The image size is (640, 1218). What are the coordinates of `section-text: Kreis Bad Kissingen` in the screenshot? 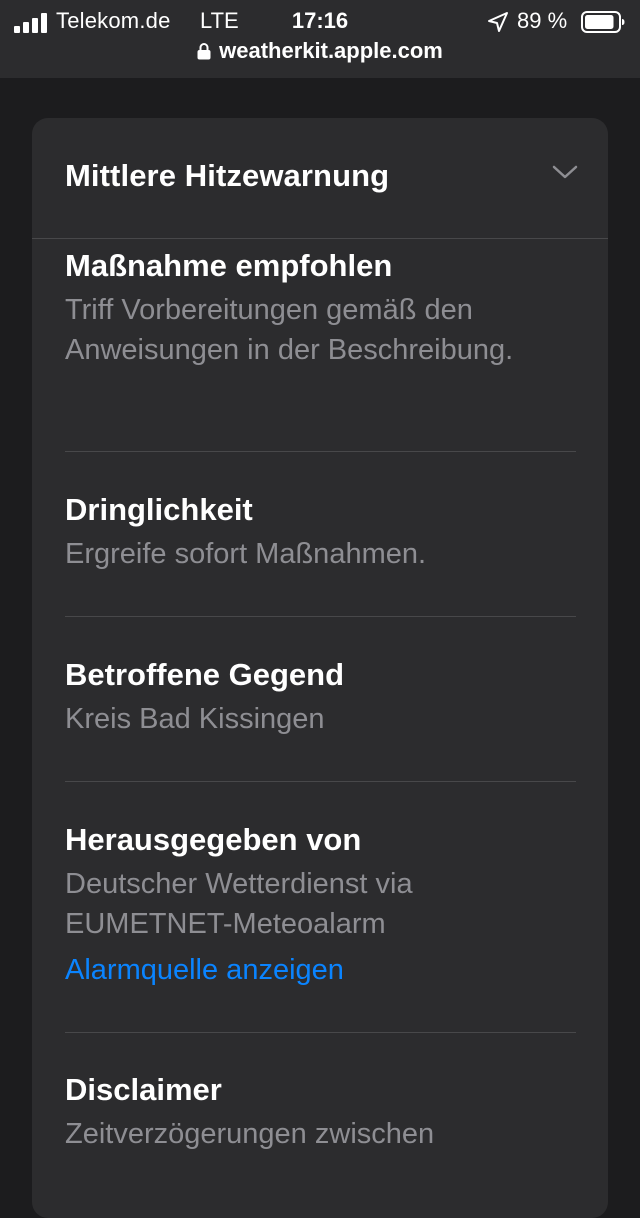 It's located at (195, 719).